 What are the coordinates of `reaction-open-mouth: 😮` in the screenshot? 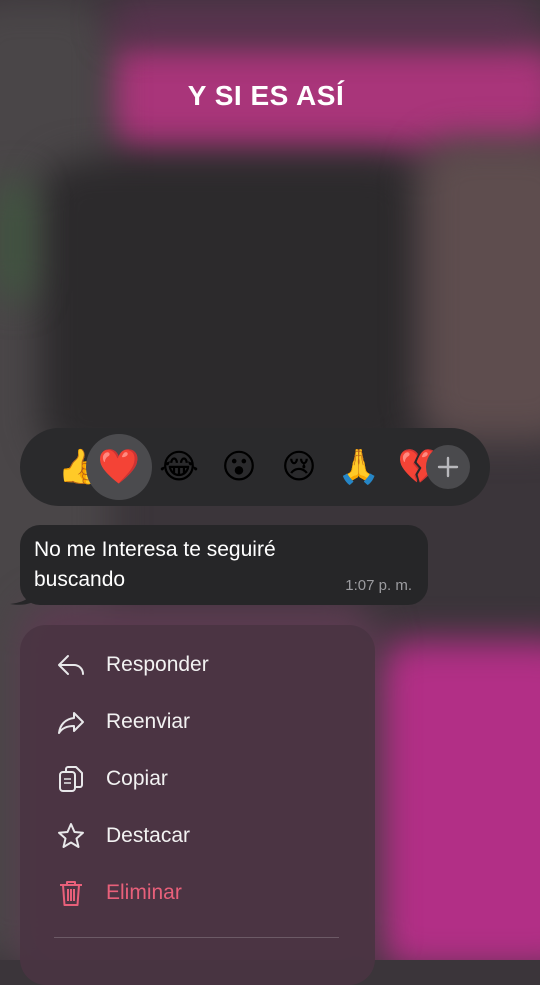 It's located at (239, 467).